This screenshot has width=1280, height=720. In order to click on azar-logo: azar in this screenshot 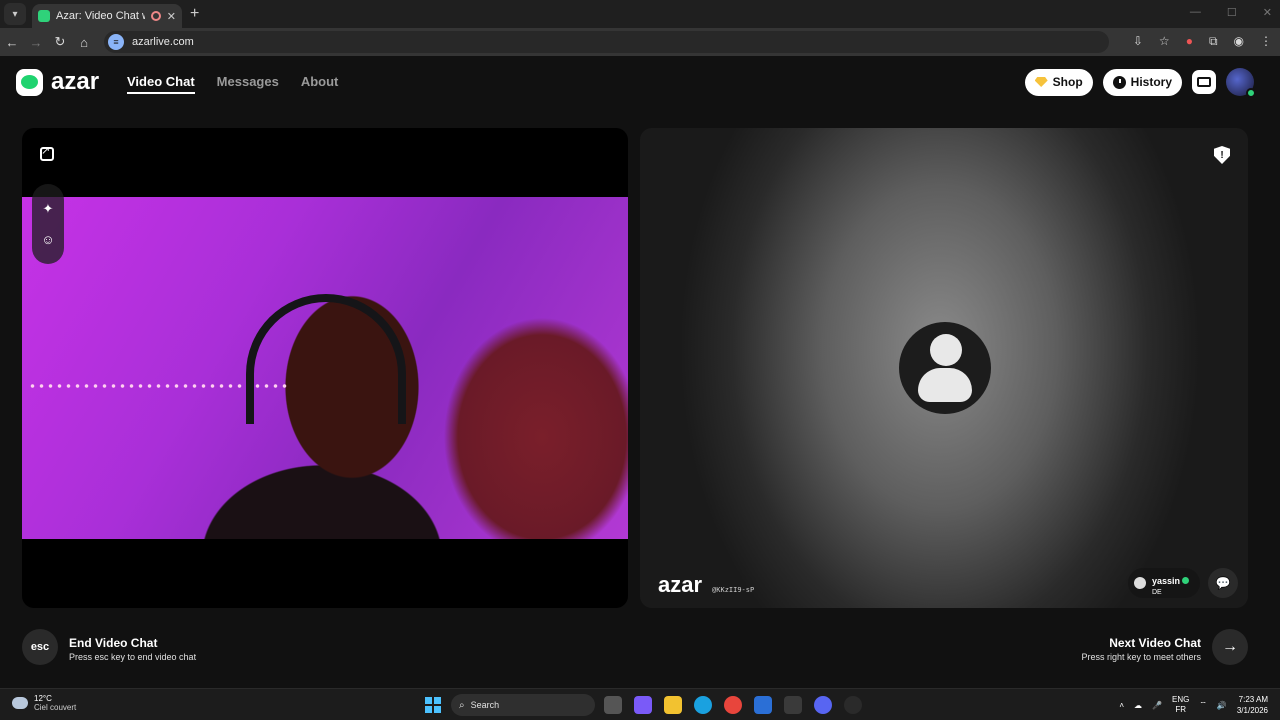, I will do `click(57, 82)`.